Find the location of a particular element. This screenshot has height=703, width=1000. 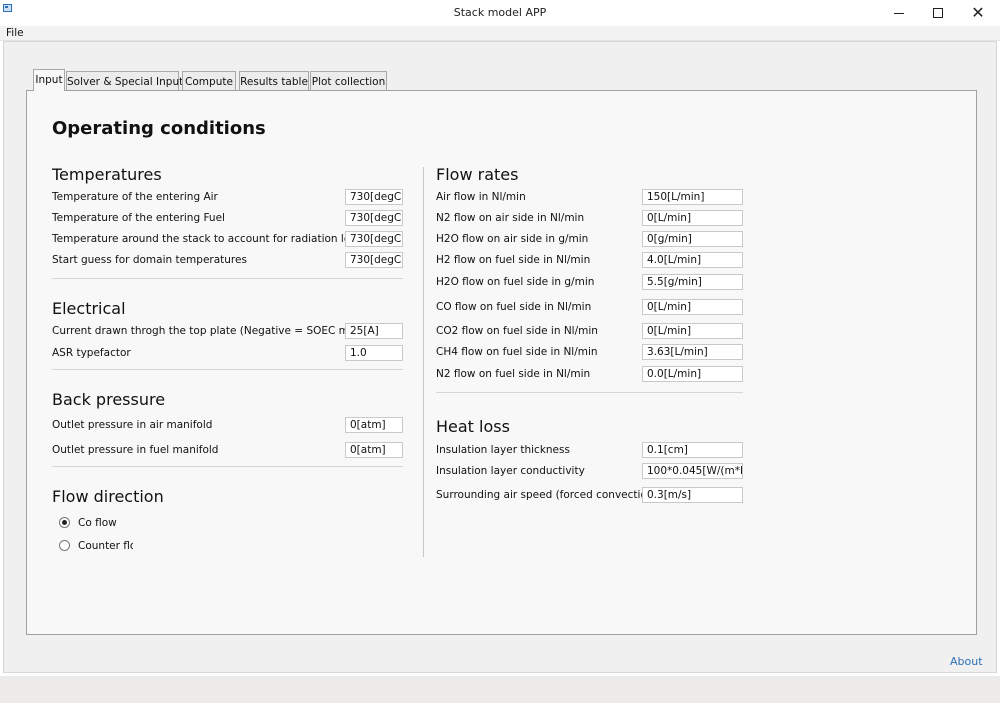

maximize-icon is located at coordinates (938, 13).